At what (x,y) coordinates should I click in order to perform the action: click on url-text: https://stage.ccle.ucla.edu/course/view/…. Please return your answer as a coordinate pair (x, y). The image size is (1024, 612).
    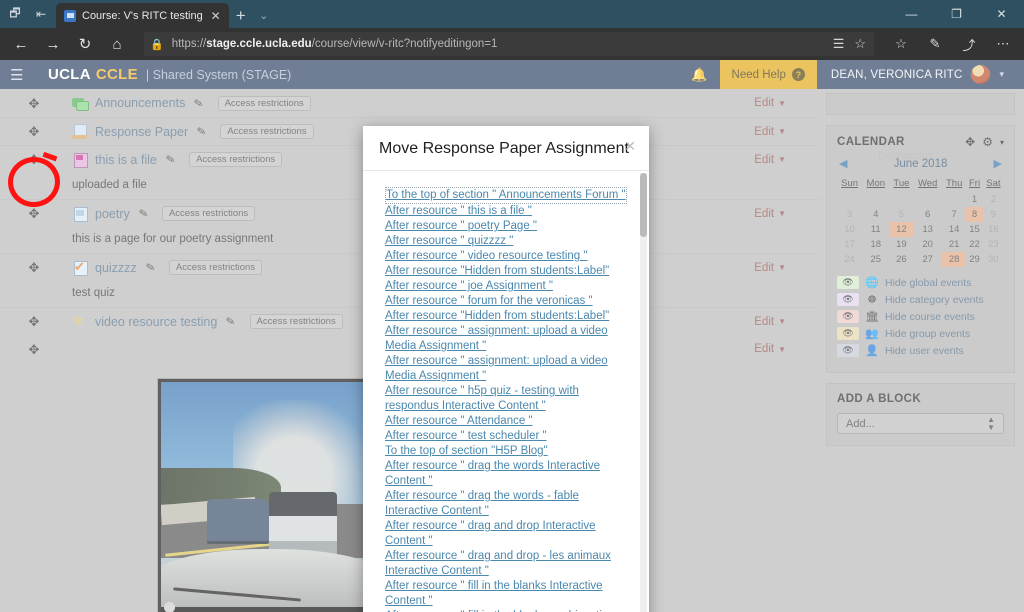
    Looking at the image, I should click on (334, 44).